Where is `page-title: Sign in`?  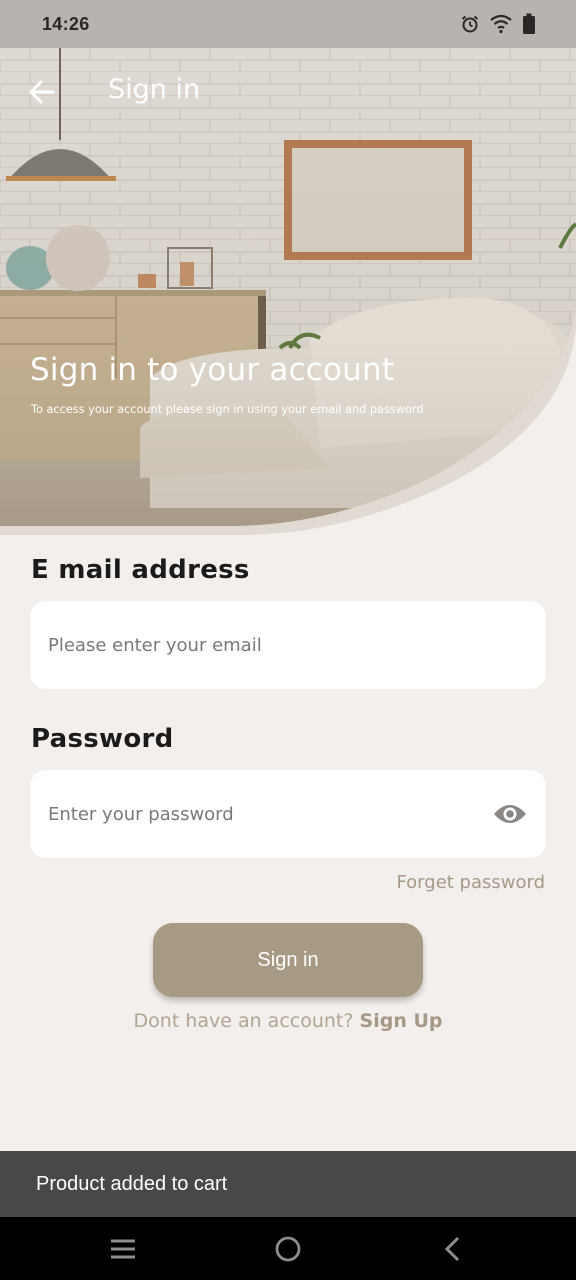
page-title: Sign in is located at coordinates (154, 89).